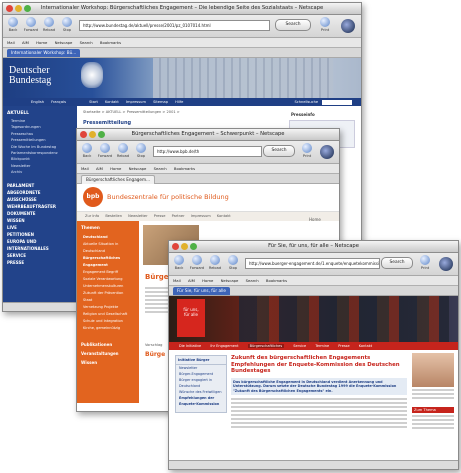 This screenshot has height=473, width=461. Describe the element at coordinates (42, 192) in the screenshot. I see `sidebar-item-abgeordnete: ABGEORDNETE` at that location.